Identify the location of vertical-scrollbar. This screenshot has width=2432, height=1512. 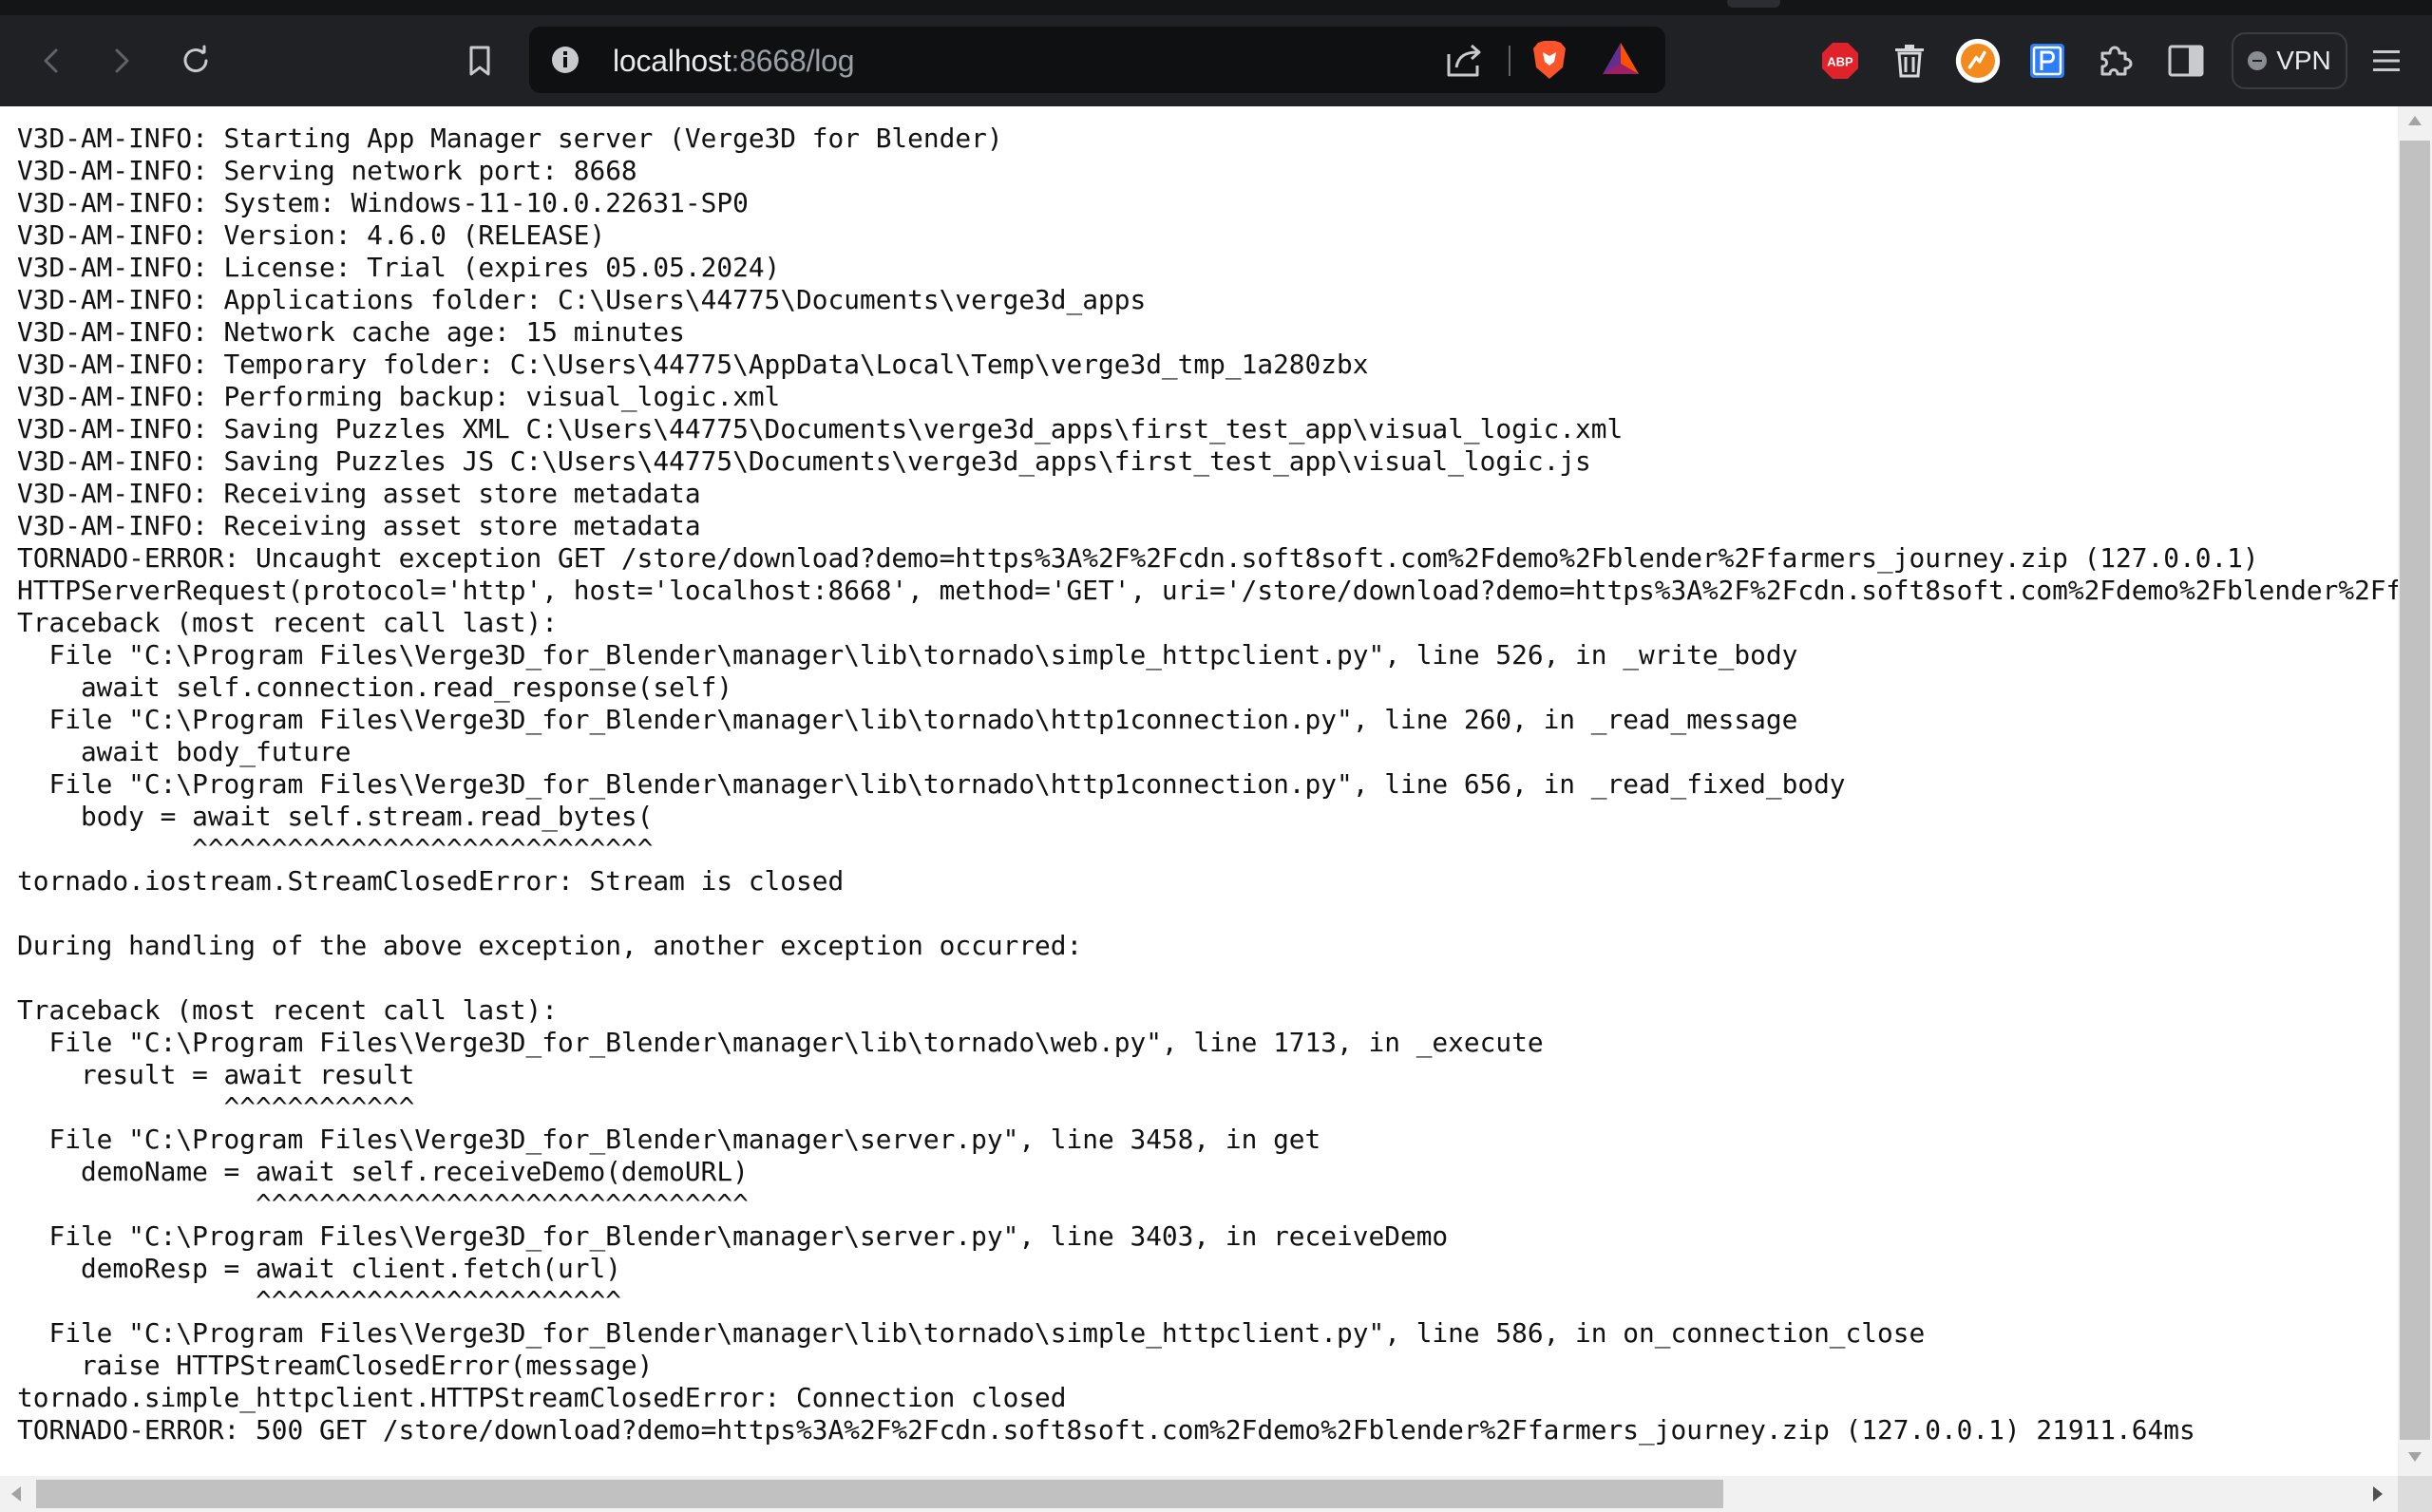
(2415, 791).